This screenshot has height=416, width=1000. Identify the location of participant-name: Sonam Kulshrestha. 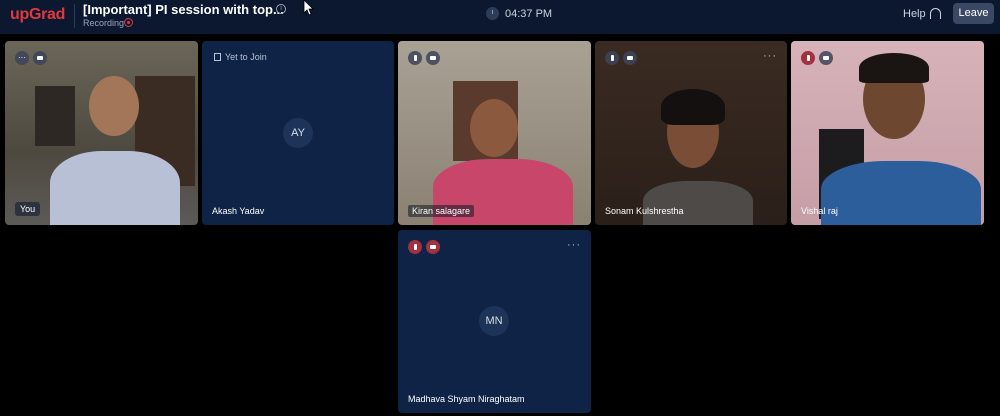
(644, 211).